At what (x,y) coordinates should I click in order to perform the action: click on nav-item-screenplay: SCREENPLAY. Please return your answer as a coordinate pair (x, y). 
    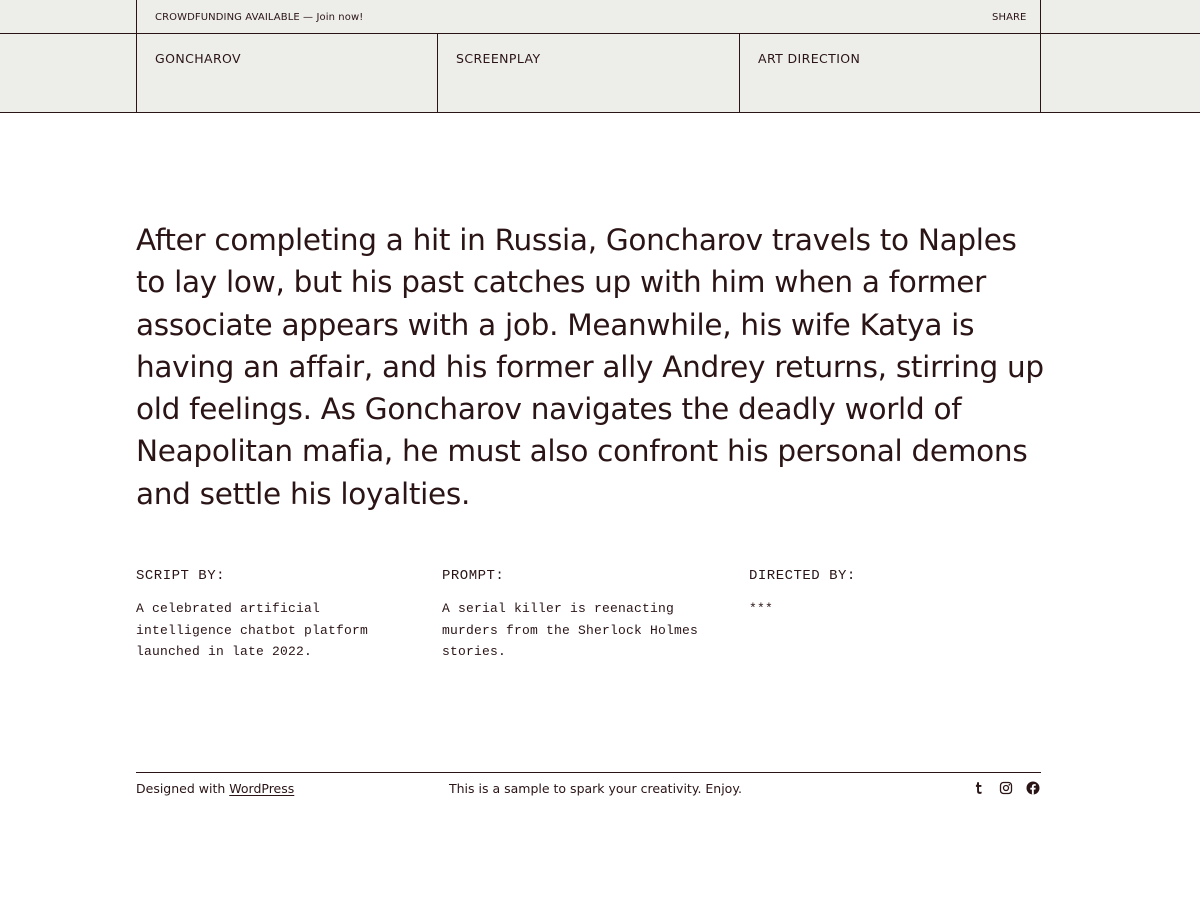
    Looking at the image, I should click on (498, 59).